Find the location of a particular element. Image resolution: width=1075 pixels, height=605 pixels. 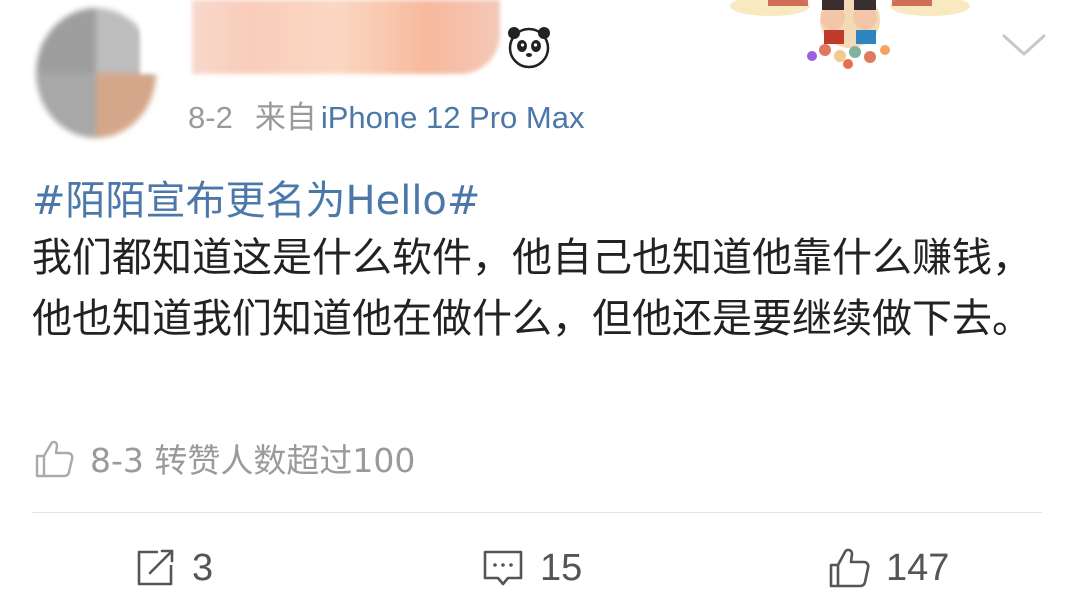

post-date: 8-2 is located at coordinates (210, 117).